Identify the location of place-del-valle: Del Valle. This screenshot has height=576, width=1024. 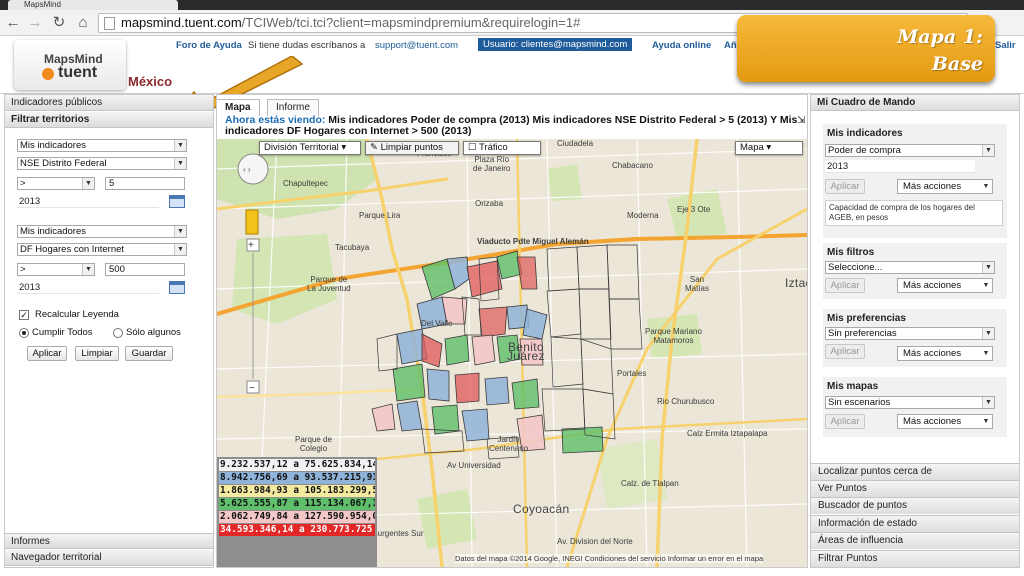
(437, 323).